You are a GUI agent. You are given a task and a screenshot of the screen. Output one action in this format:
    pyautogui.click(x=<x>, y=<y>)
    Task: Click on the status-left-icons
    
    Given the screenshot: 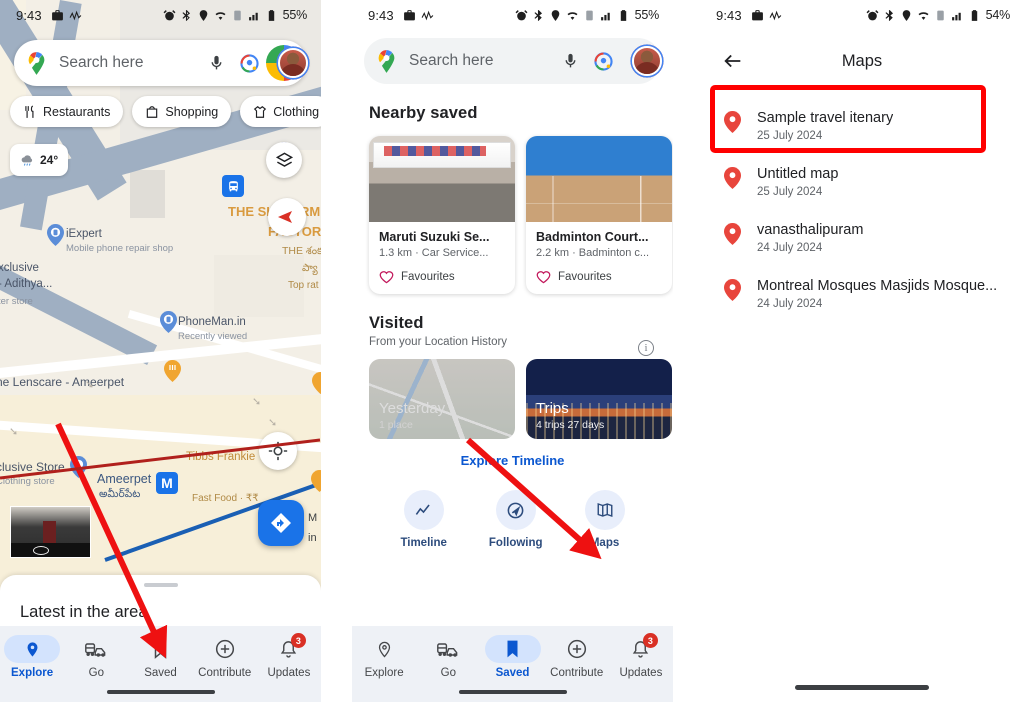 What is the action you would take?
    pyautogui.click(x=66, y=15)
    